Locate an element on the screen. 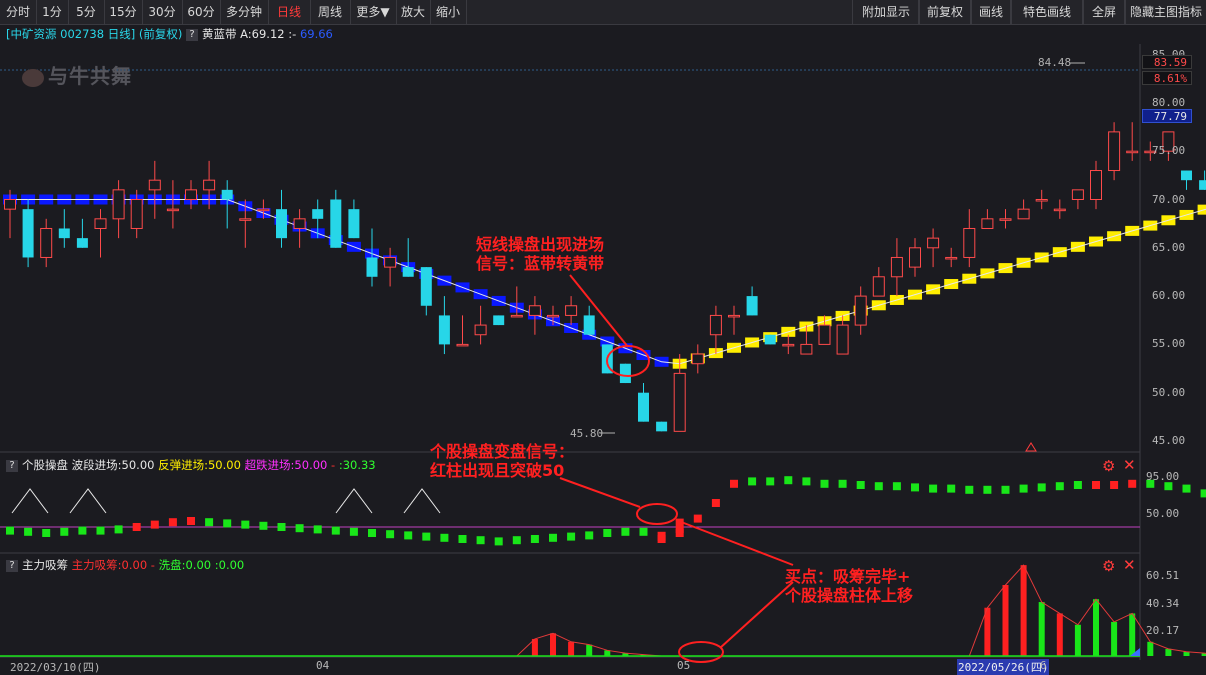  osc-close-icon: ✕ is located at coordinates (1129, 465).